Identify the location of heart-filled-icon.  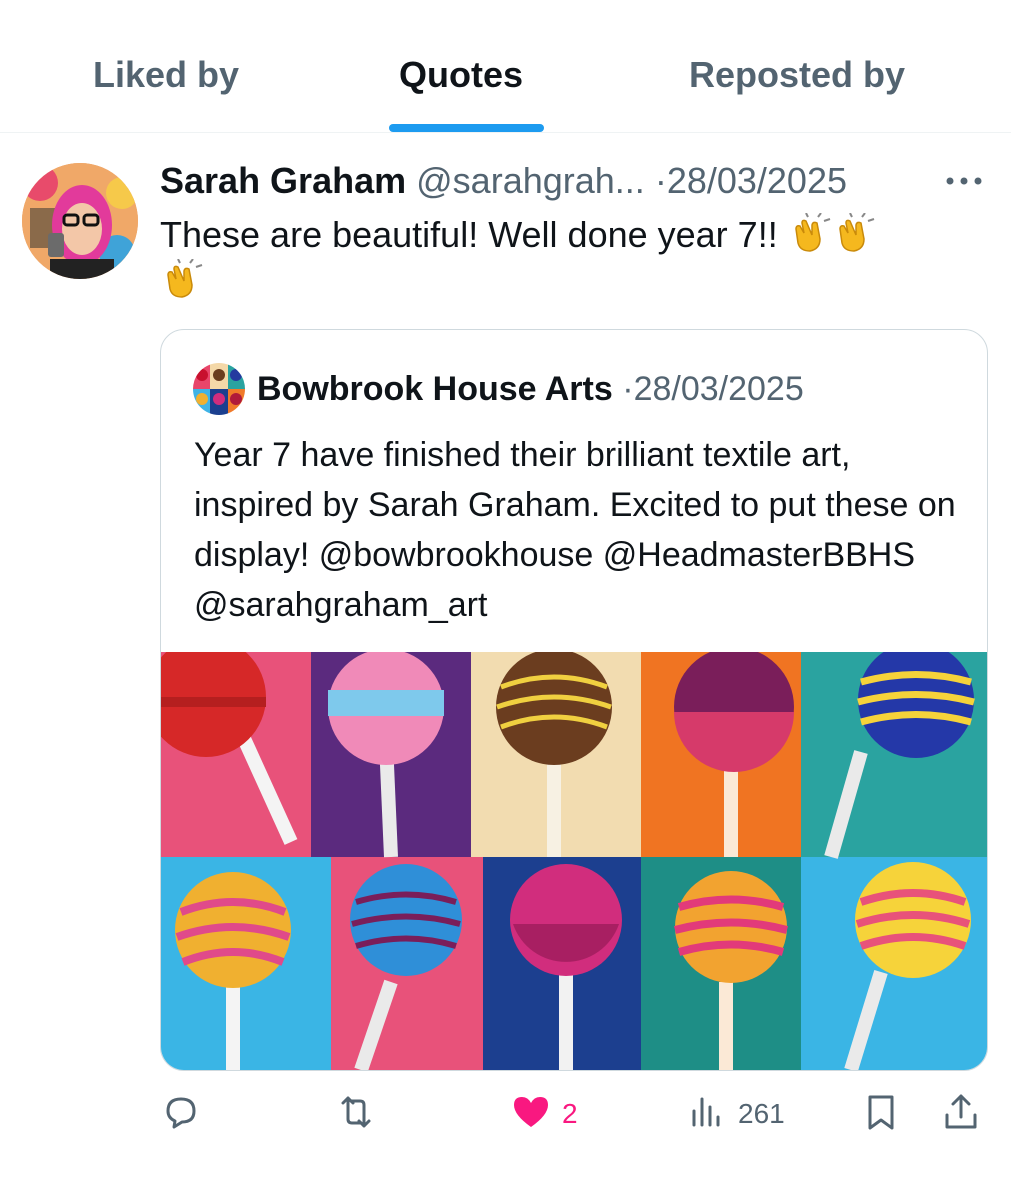
(531, 1114).